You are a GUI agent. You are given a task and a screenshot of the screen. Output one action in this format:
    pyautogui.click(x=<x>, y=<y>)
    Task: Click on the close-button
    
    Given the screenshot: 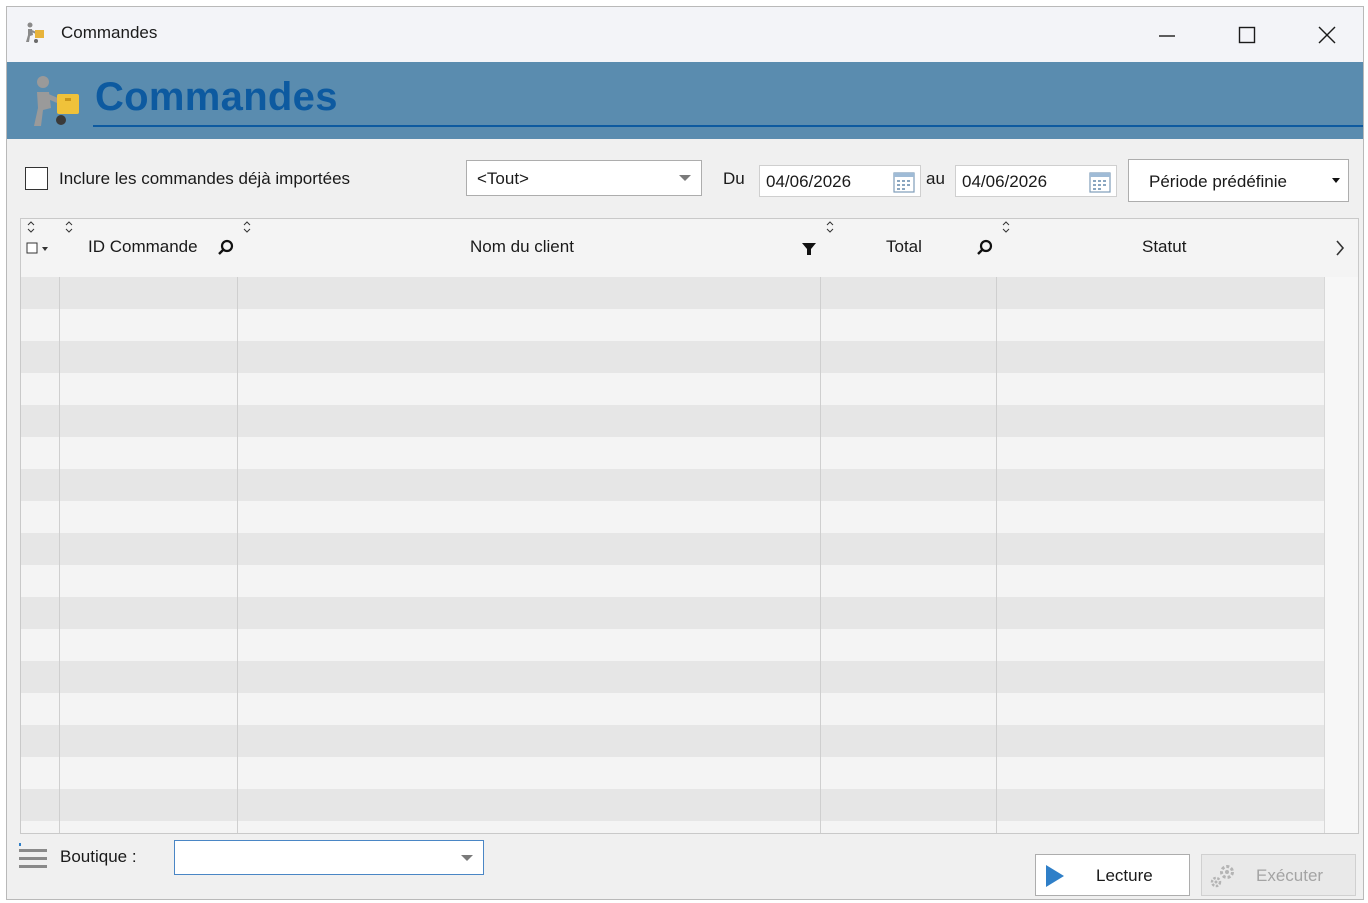 What is the action you would take?
    pyautogui.click(x=1325, y=34)
    